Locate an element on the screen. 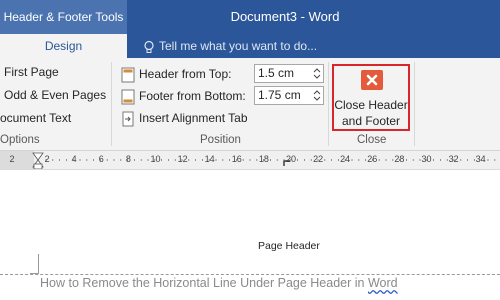 The height and width of the screenshot is (300, 500). close-header-footer-button: Close Header and Footer is located at coordinates (371, 97).